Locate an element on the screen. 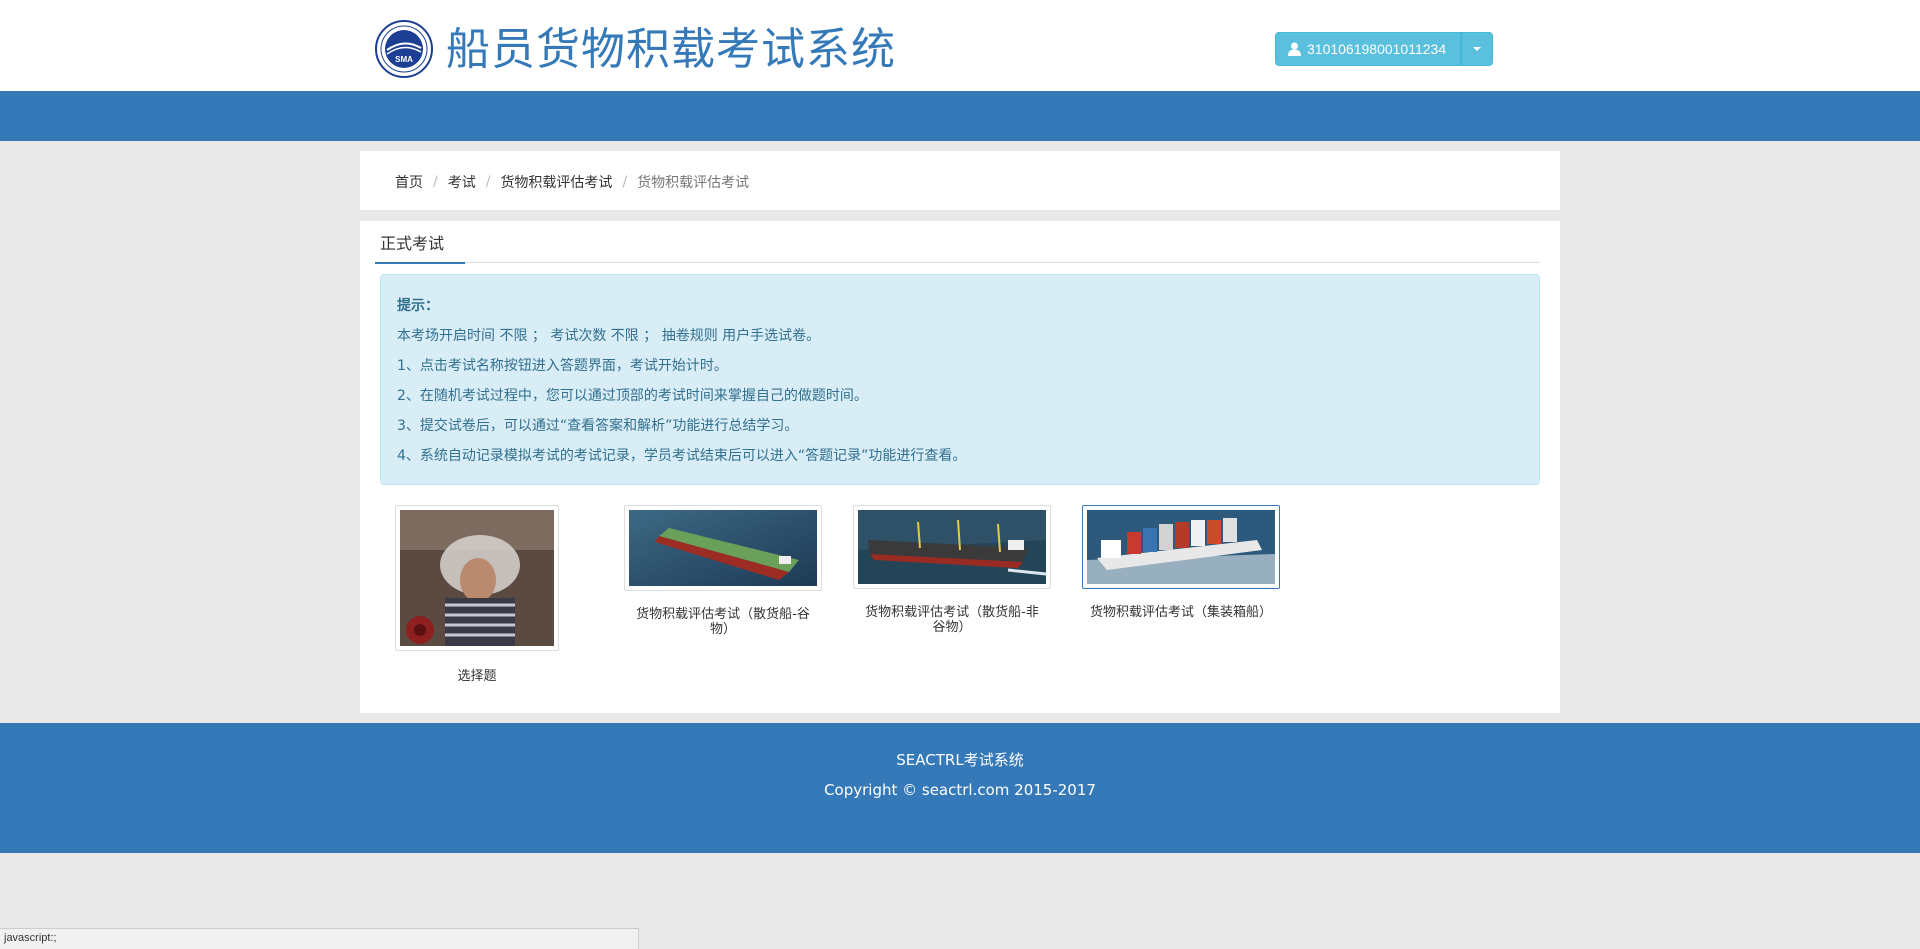  bulk-carrier-photo is located at coordinates (723, 548).